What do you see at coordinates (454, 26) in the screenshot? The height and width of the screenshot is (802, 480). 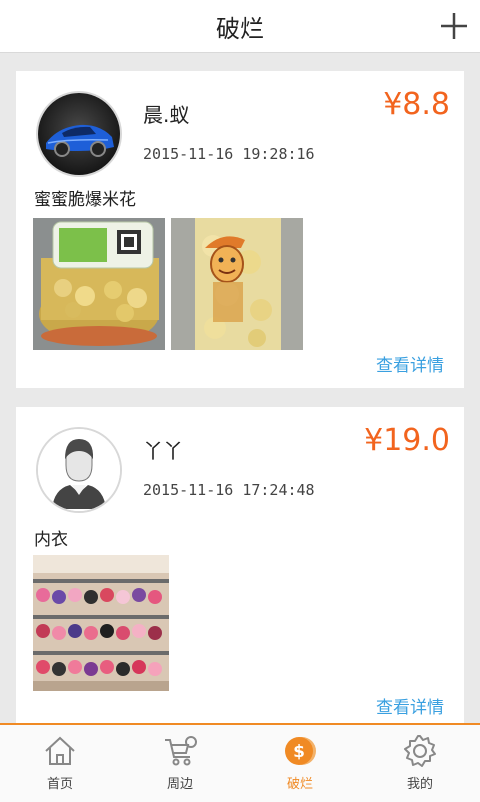 I see `plus-icon` at bounding box center [454, 26].